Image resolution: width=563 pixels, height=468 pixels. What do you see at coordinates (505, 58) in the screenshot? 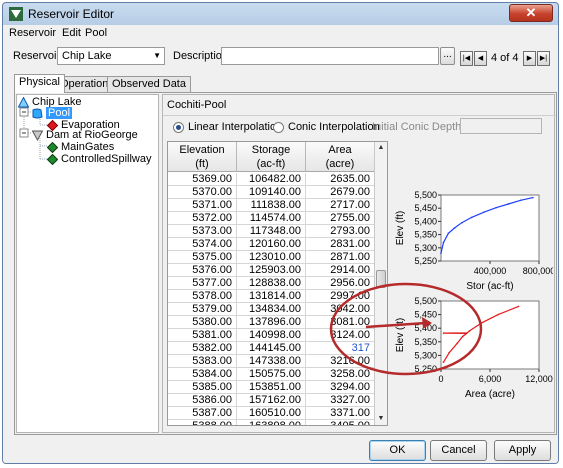
I see `record-counter: 4 of 4` at bounding box center [505, 58].